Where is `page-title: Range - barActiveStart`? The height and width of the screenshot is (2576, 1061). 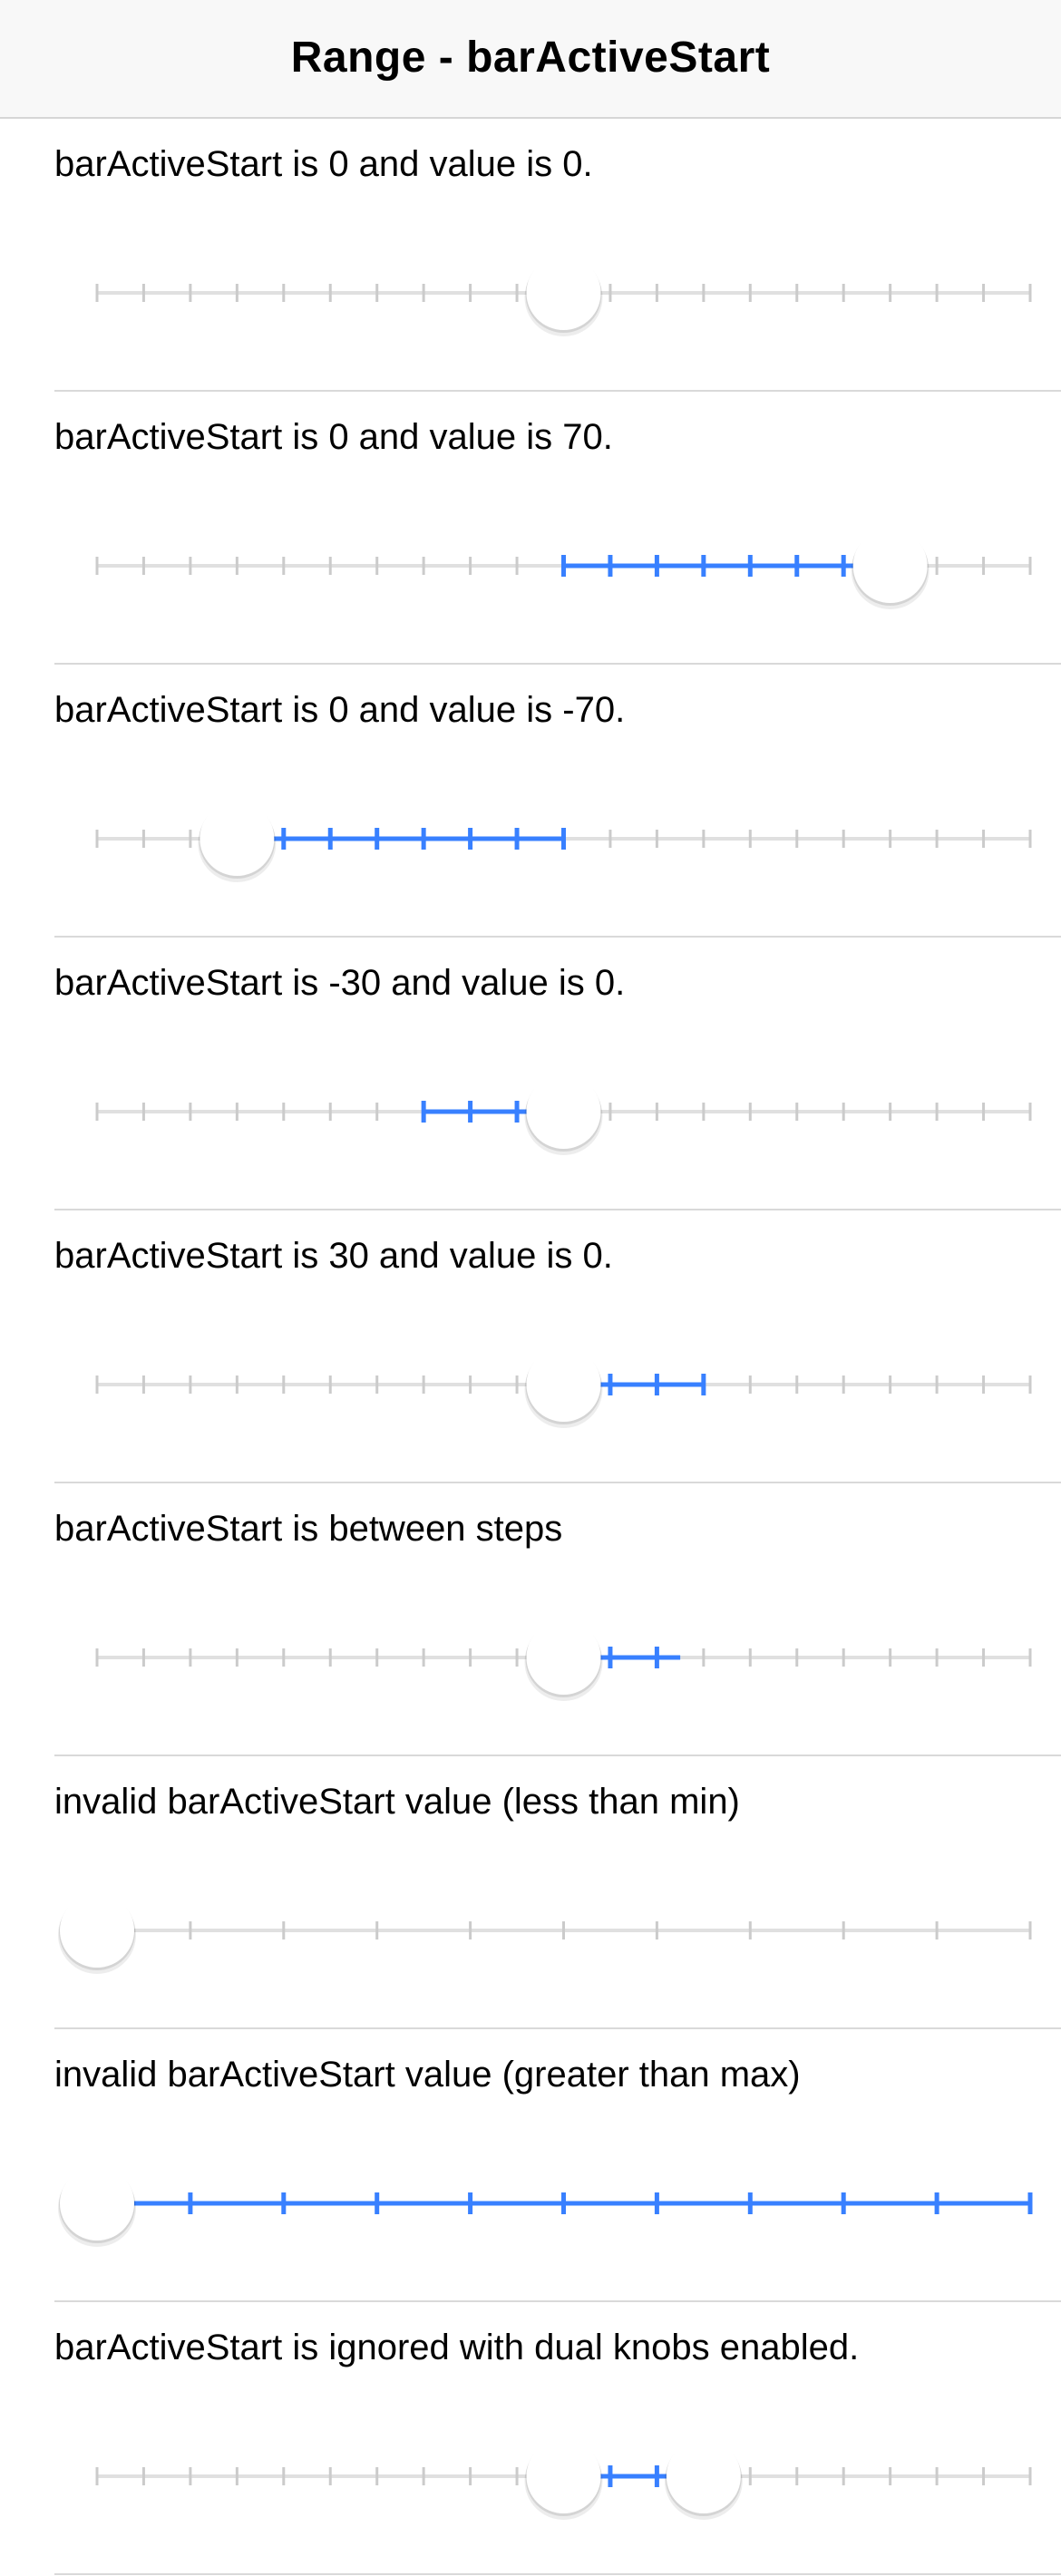 page-title: Range - barActiveStart is located at coordinates (530, 58).